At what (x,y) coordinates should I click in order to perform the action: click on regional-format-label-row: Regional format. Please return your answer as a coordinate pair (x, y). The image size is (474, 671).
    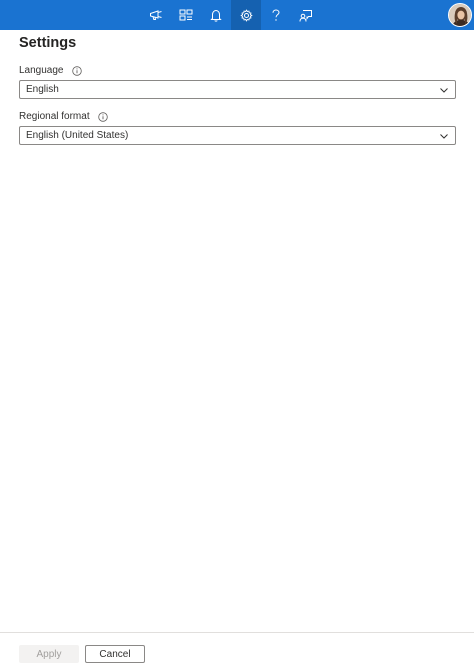
    Looking at the image, I should click on (63, 116).